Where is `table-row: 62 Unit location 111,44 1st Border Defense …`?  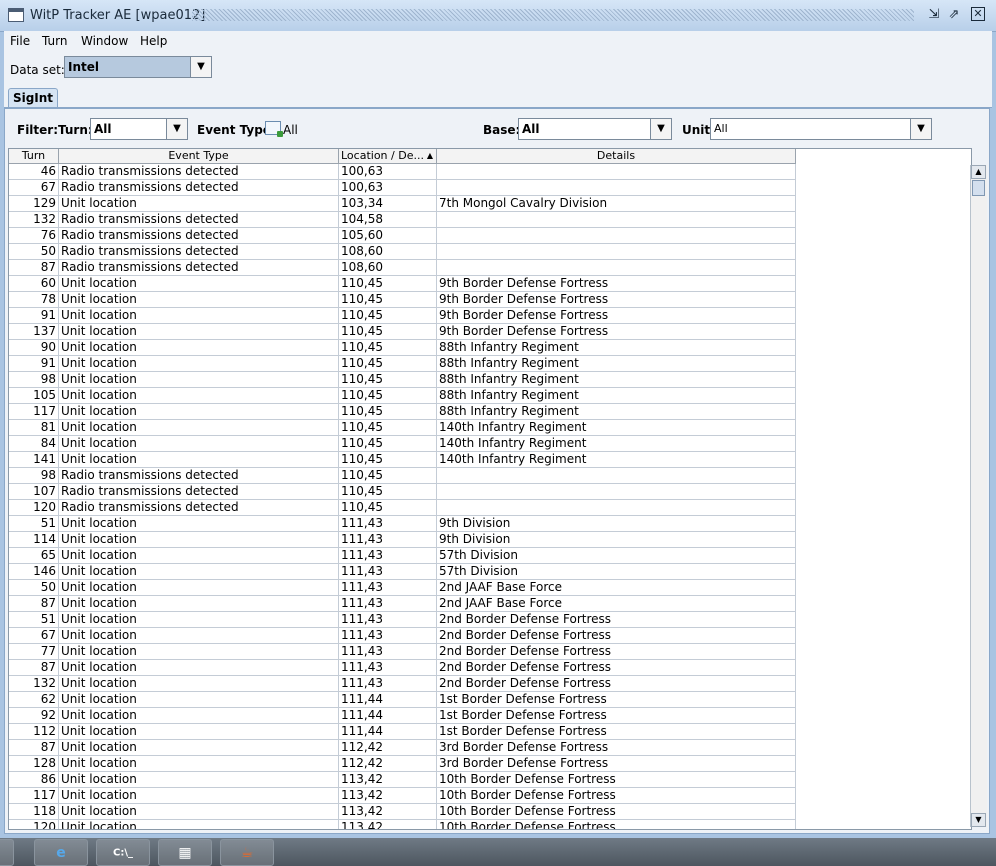 table-row: 62 Unit location 111,44 1st Border Defense … is located at coordinates (402, 700).